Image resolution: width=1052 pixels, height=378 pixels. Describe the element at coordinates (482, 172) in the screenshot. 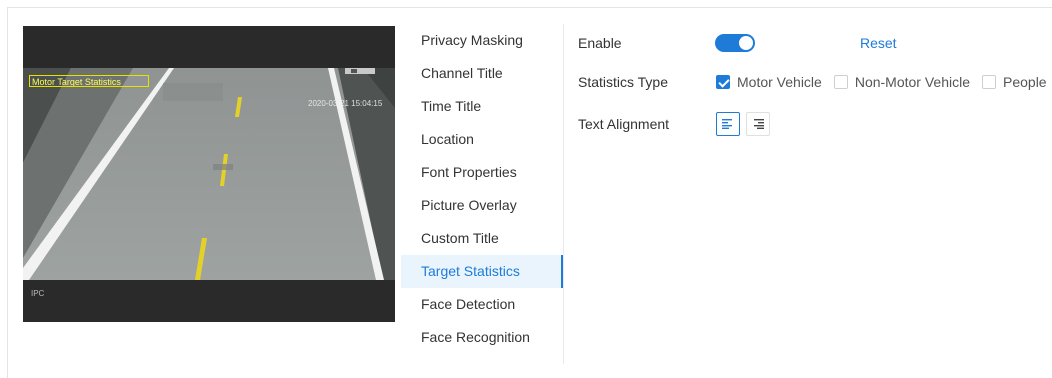

I see `menu-item-font-properties: Font Properties` at that location.